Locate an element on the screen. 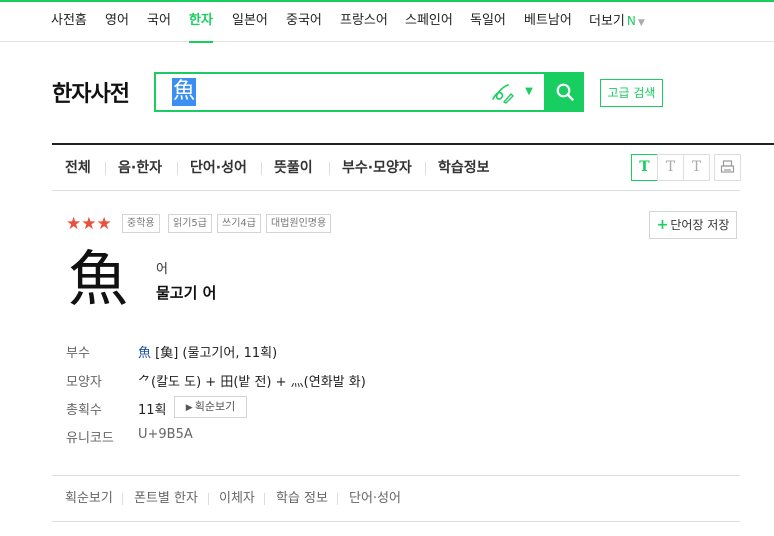 This screenshot has width=774, height=536. stroke-count-value: 11획 is located at coordinates (152, 410).